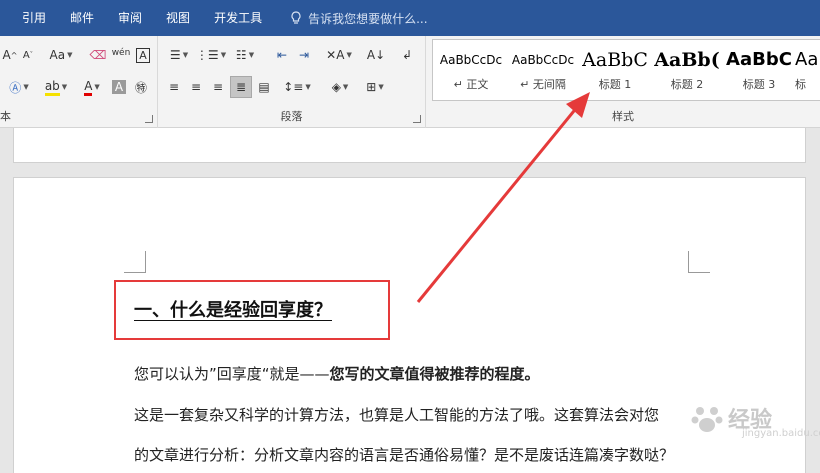 The height and width of the screenshot is (473, 820). Describe the element at coordinates (143, 55) in the screenshot. I see `char-border-icon: A` at that location.